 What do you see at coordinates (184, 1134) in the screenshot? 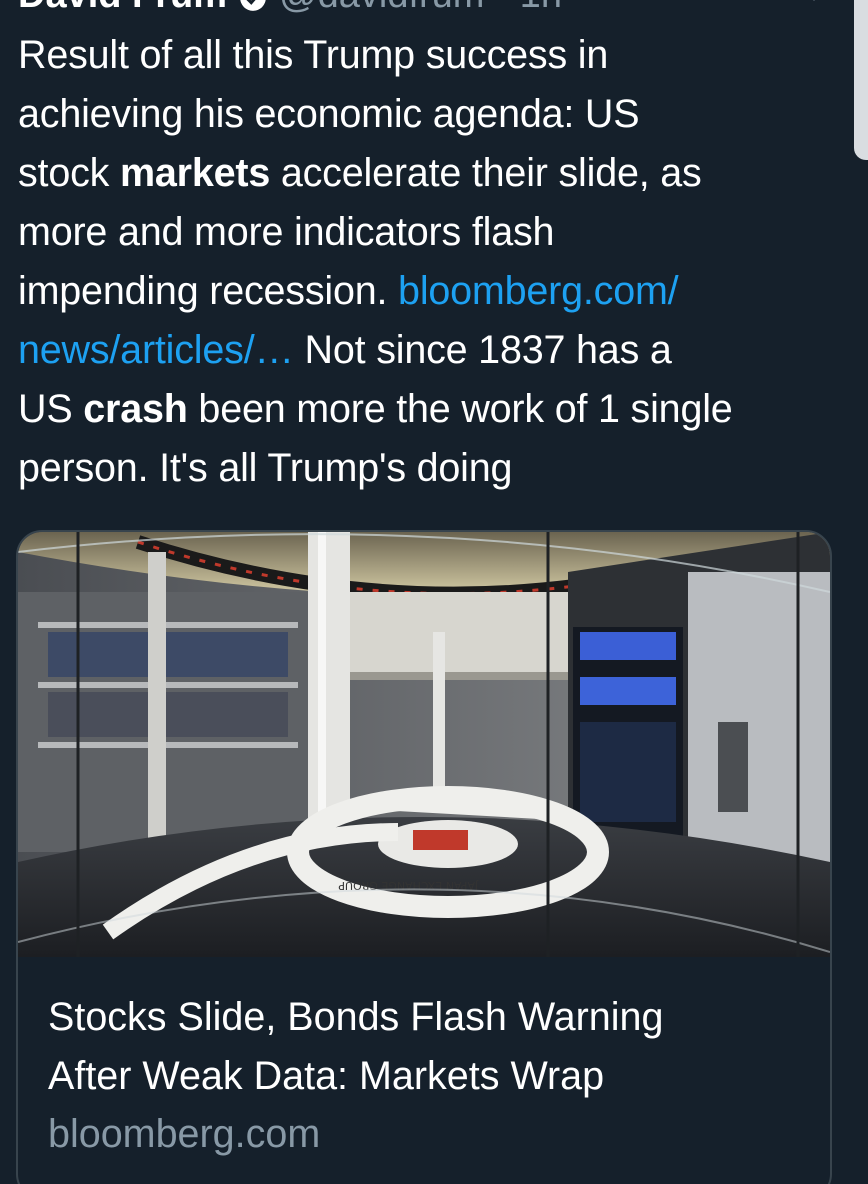
I see `card-domain: bloomberg.com` at bounding box center [184, 1134].